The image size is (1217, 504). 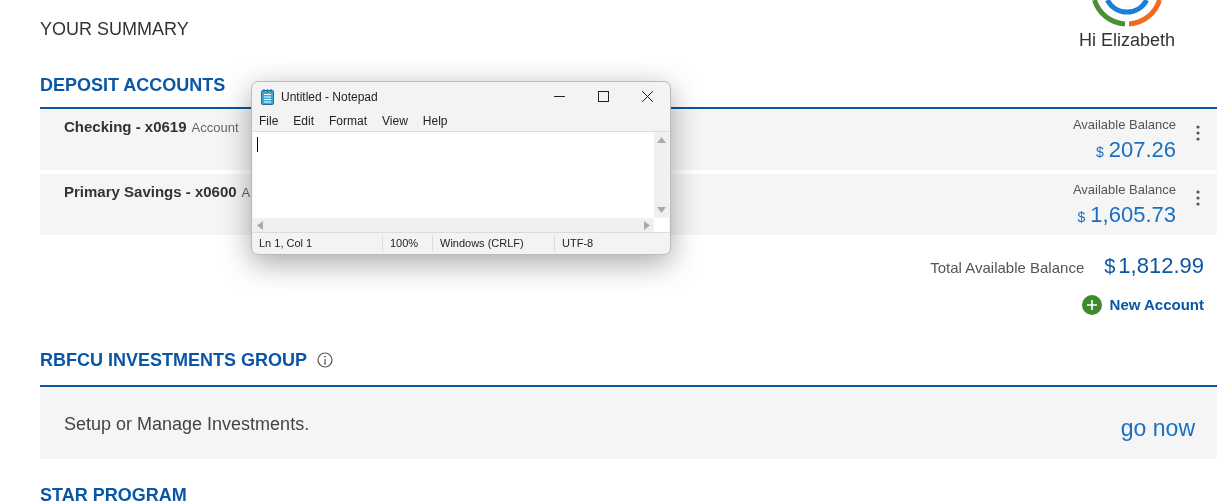 What do you see at coordinates (133, 85) in the screenshot?
I see `section-title: DEPOSIT ACCOUNTS` at bounding box center [133, 85].